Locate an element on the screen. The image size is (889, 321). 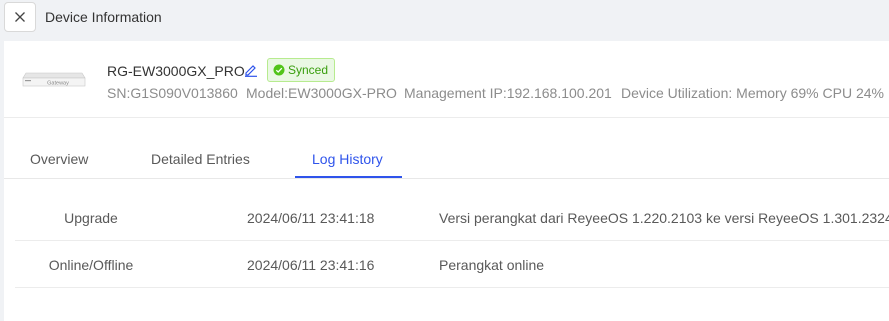
status-badge: Synced is located at coordinates (301, 70).